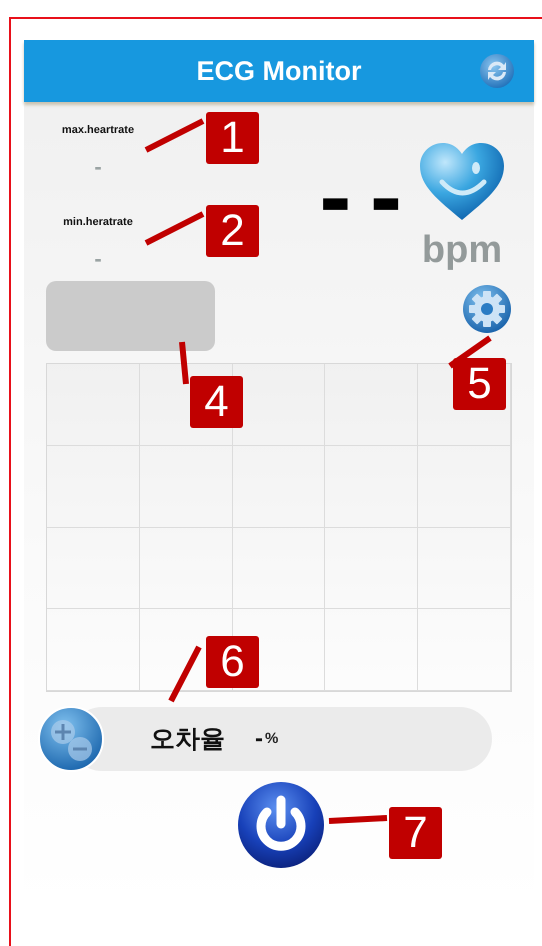 The height and width of the screenshot is (946, 542). I want to click on refresh-icon, so click(497, 71).